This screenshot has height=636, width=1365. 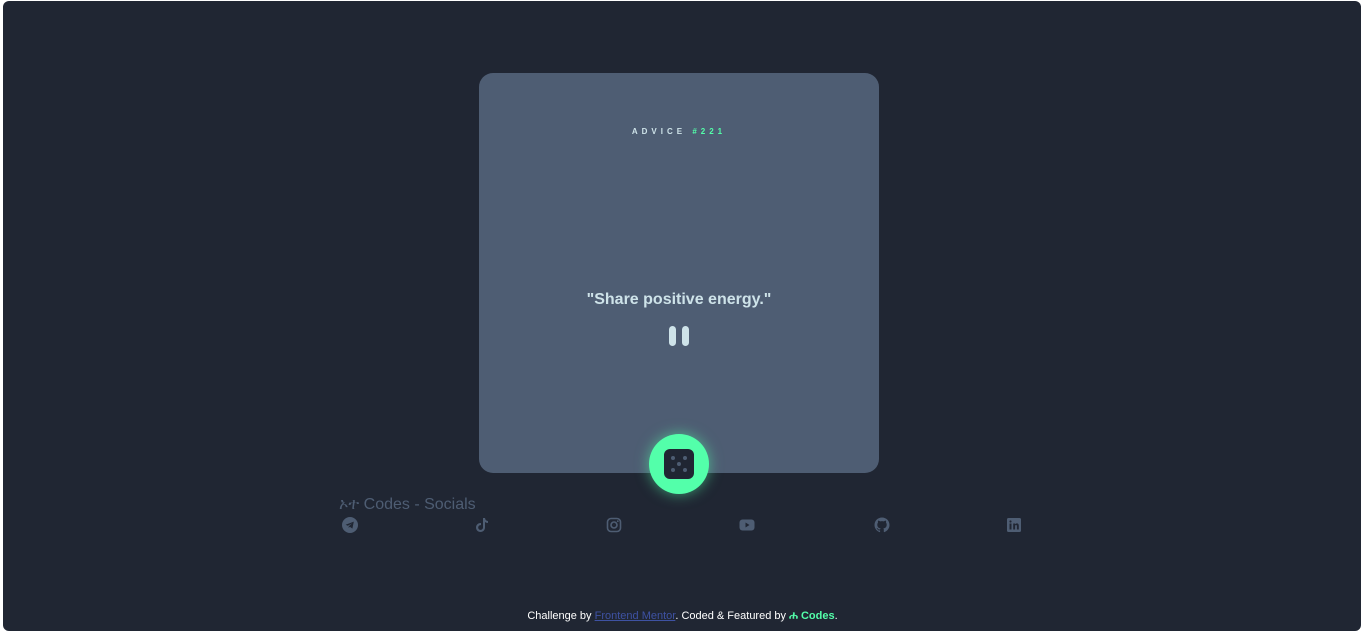 What do you see at coordinates (482, 525) in the screenshot?
I see `tiktok-icon` at bounding box center [482, 525].